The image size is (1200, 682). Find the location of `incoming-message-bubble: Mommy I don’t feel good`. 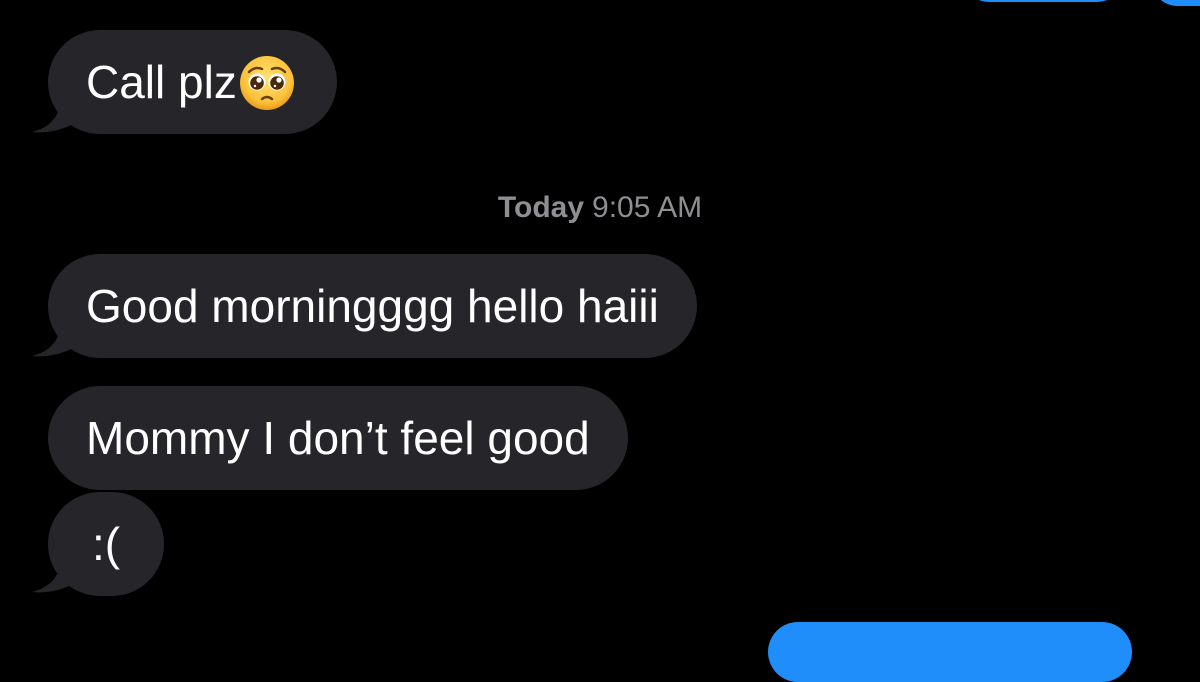

incoming-message-bubble: Mommy I don’t feel good is located at coordinates (338, 438).